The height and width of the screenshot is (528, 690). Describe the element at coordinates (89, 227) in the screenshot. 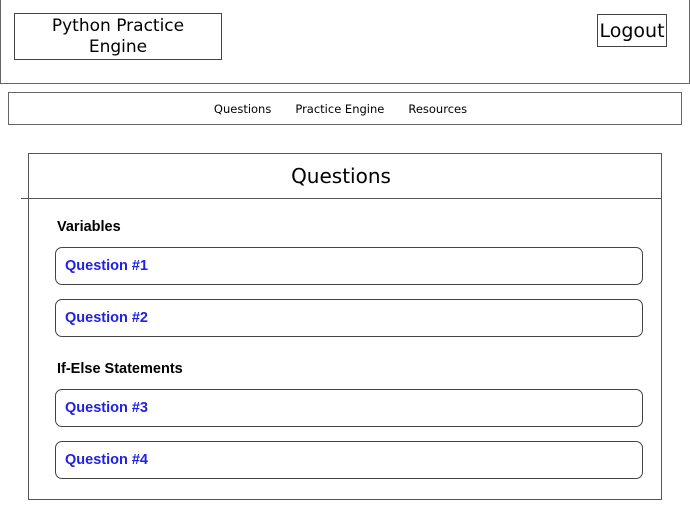

I see `section-title-variables: Variables` at that location.